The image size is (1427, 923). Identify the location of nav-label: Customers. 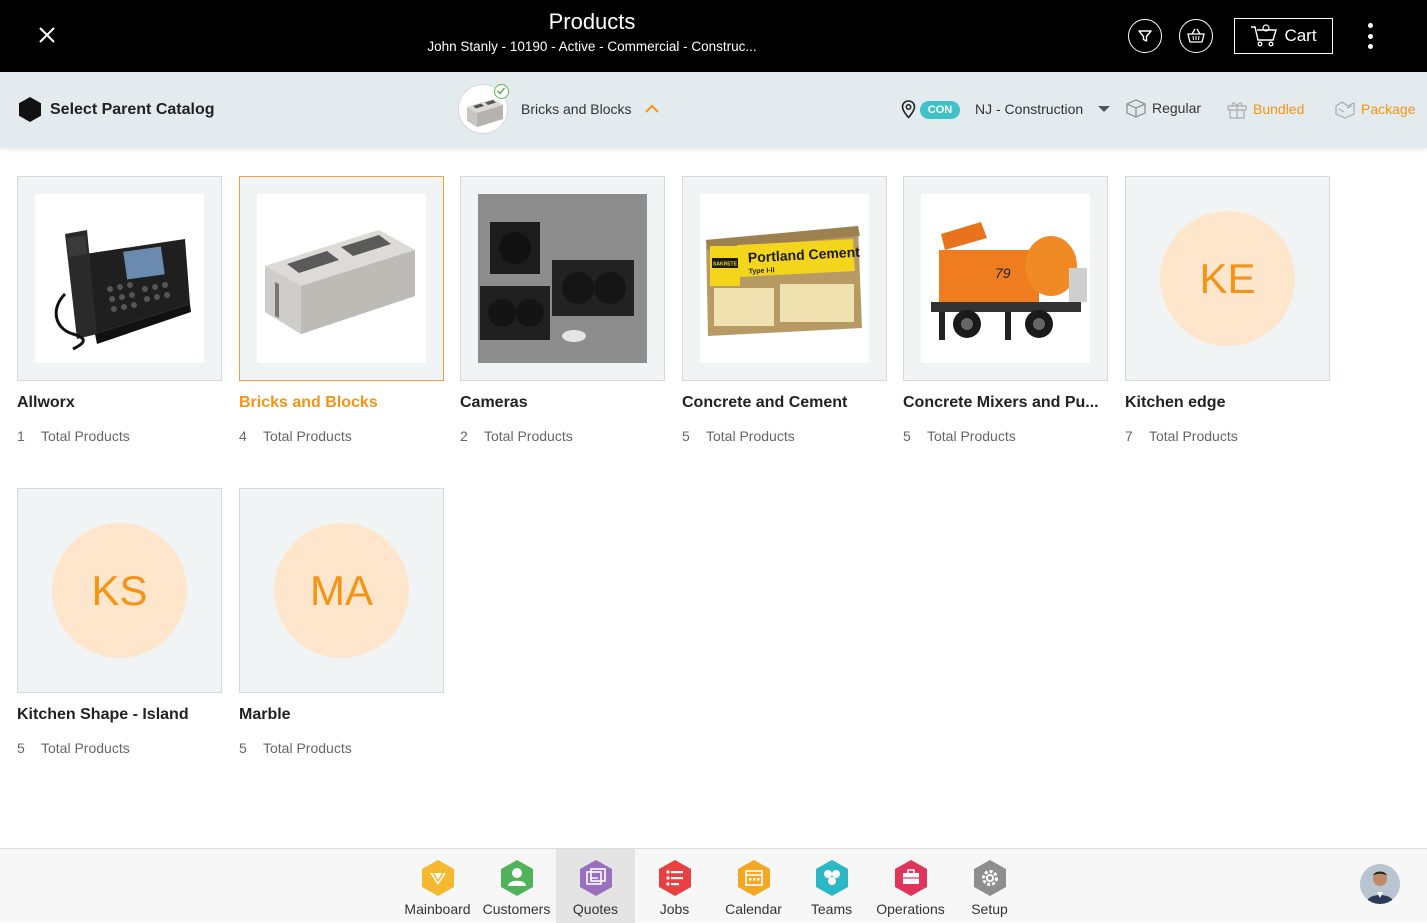
(516, 909).